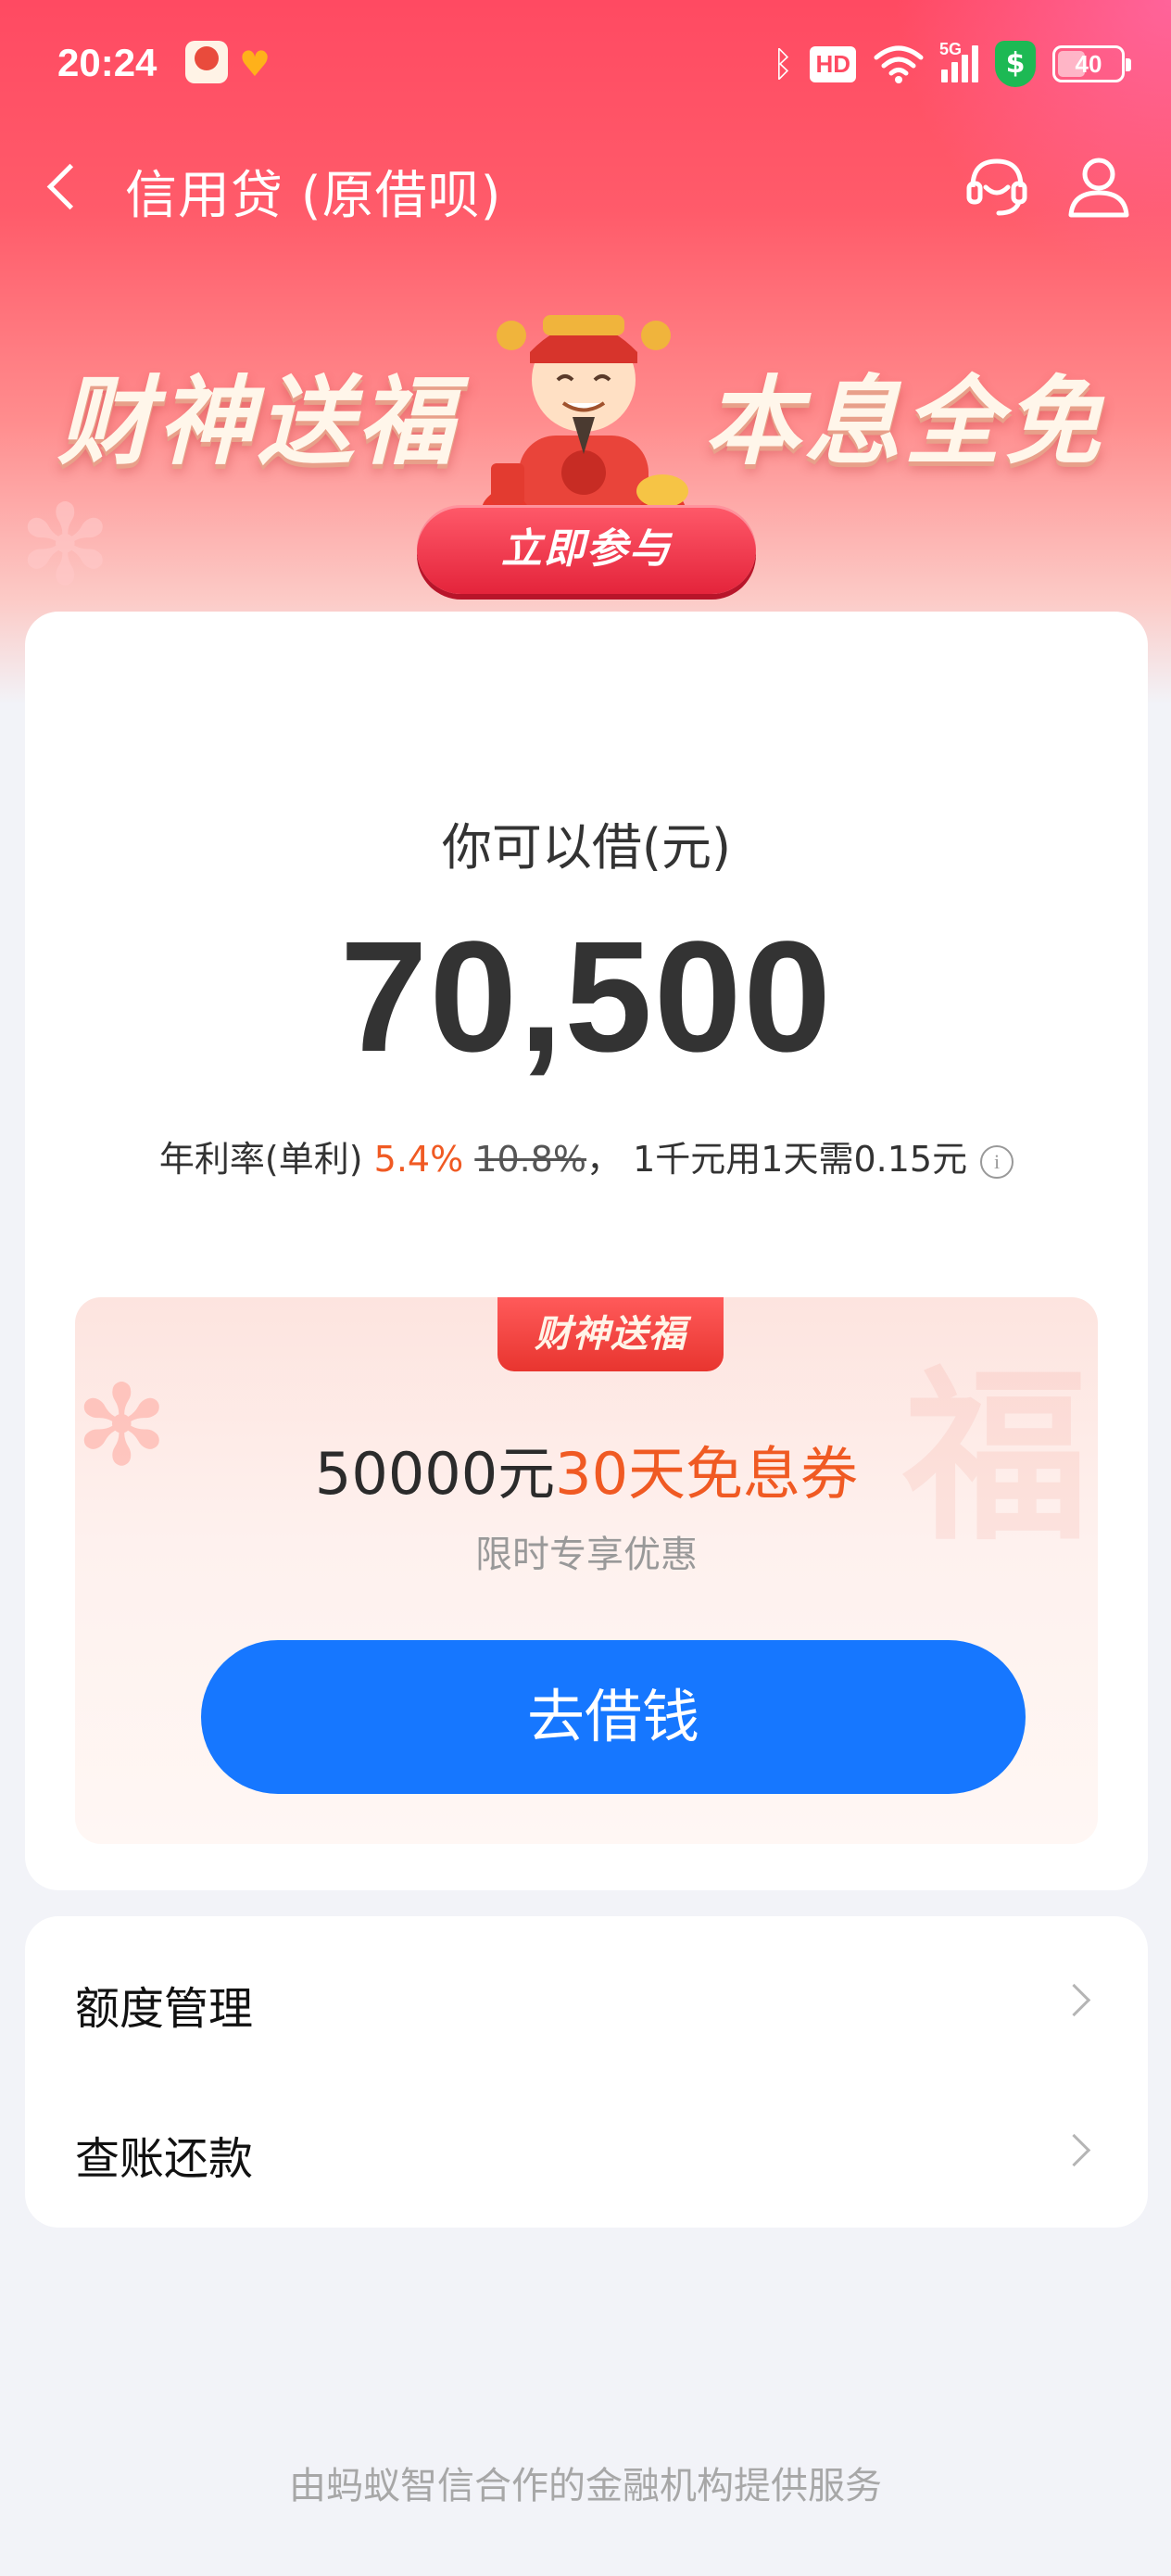  What do you see at coordinates (585, 2486) in the screenshot?
I see `footer-disclaimer: 由蚂蚁智信合作的金融机构提供服务` at bounding box center [585, 2486].